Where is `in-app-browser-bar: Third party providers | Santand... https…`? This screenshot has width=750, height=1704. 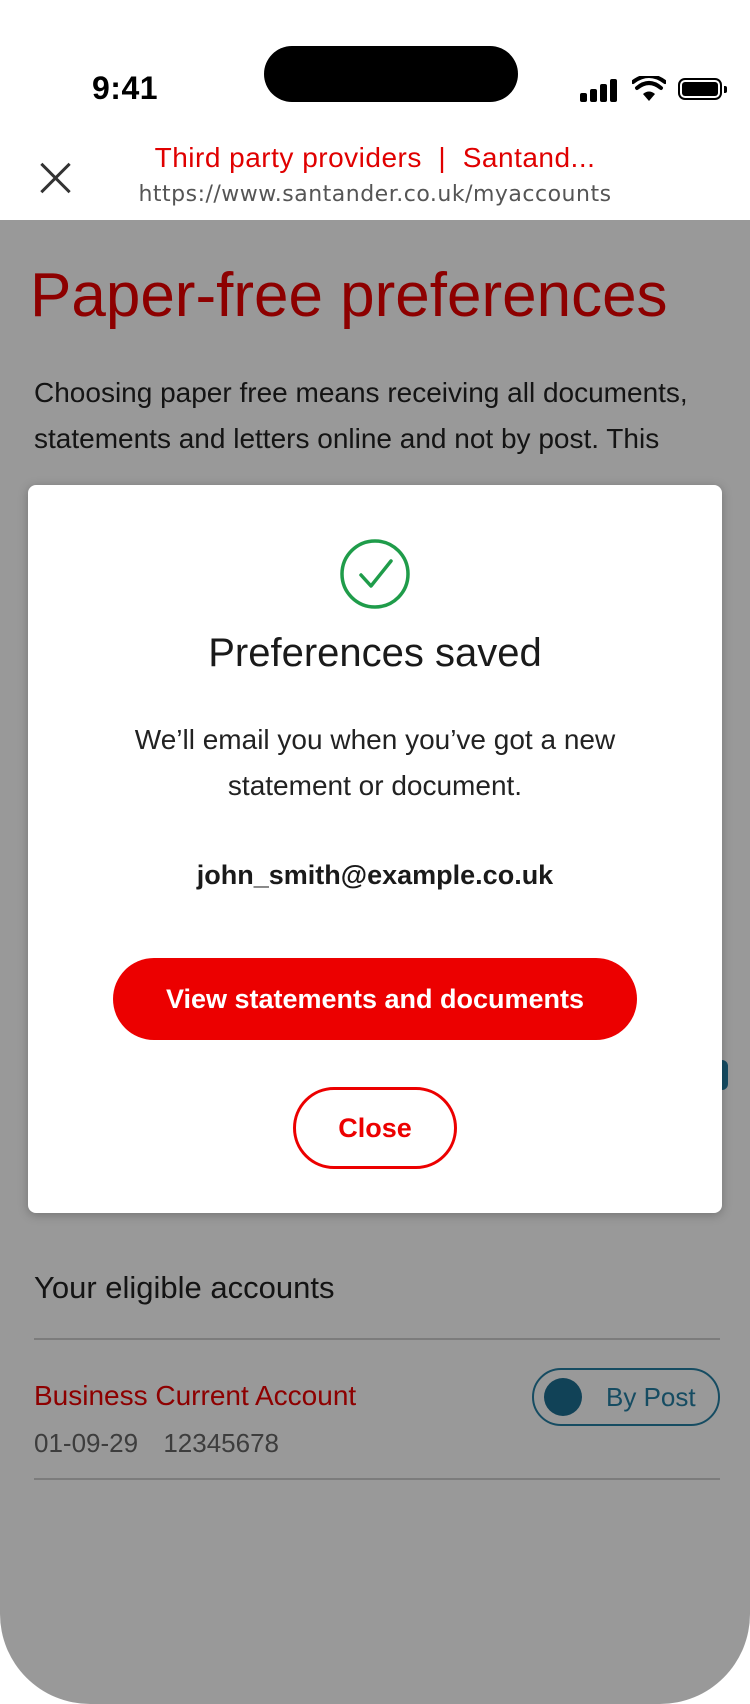
in-app-browser-bar: Third party providers | Santand... https… is located at coordinates (375, 175).